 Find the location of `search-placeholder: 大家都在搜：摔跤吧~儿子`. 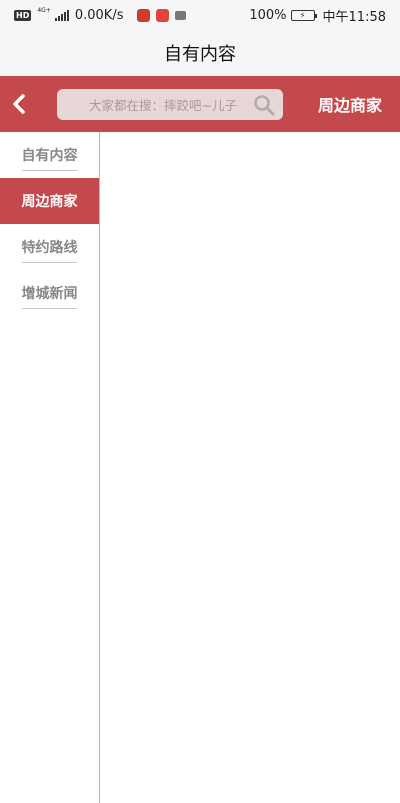

search-placeholder: 大家都在搜：摔跤吧~儿子 is located at coordinates (163, 105).